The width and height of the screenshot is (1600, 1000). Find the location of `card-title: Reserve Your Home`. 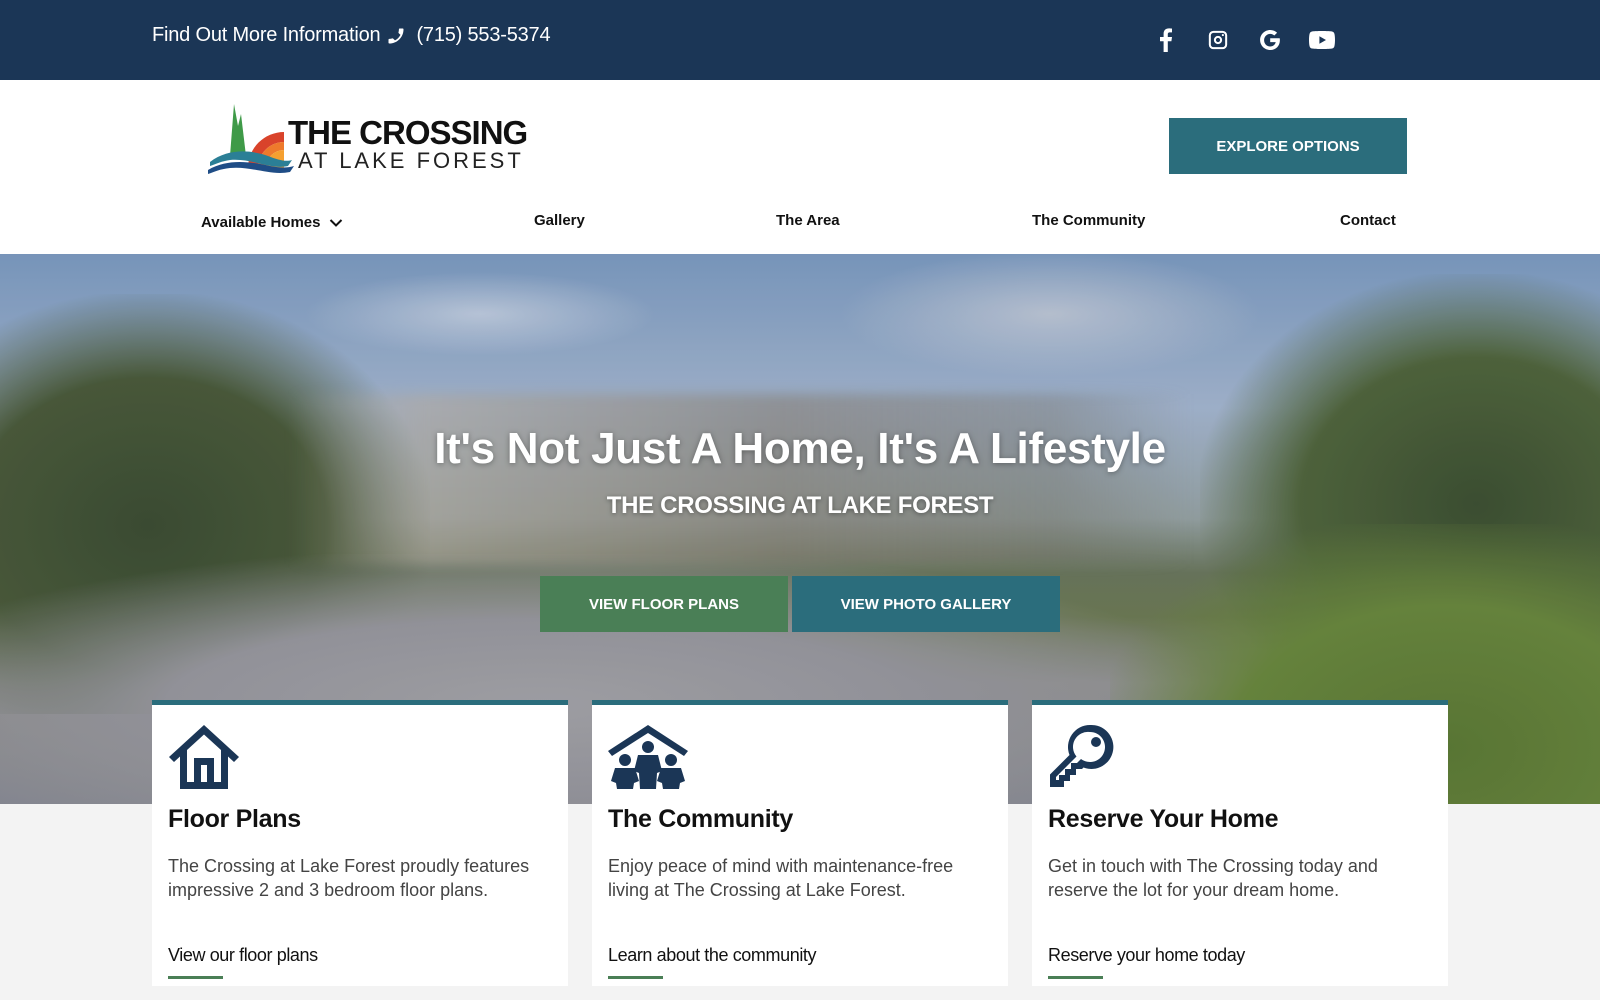

card-title: Reserve Your Home is located at coordinates (1163, 819).